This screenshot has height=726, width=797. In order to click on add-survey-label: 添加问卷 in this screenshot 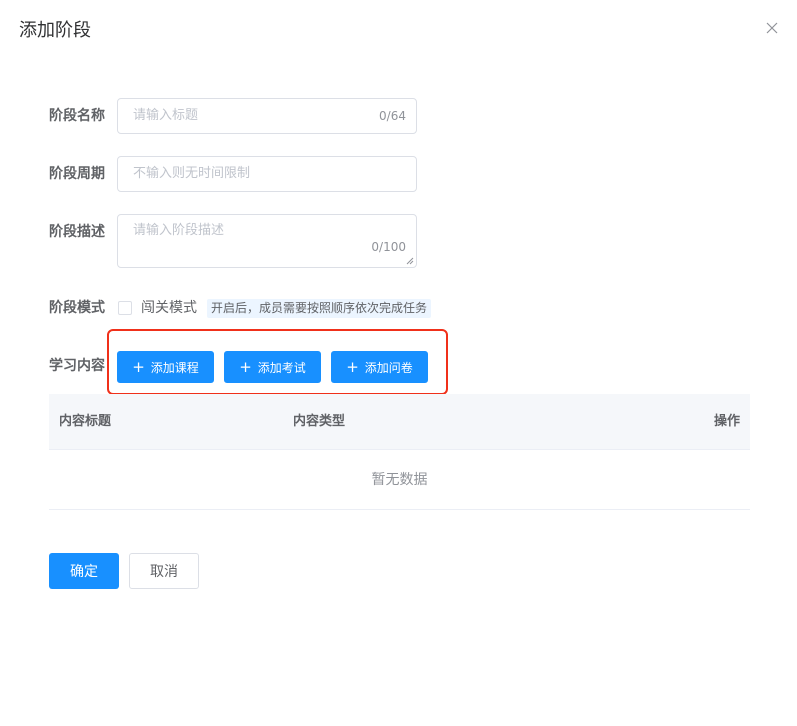, I will do `click(388, 367)`.